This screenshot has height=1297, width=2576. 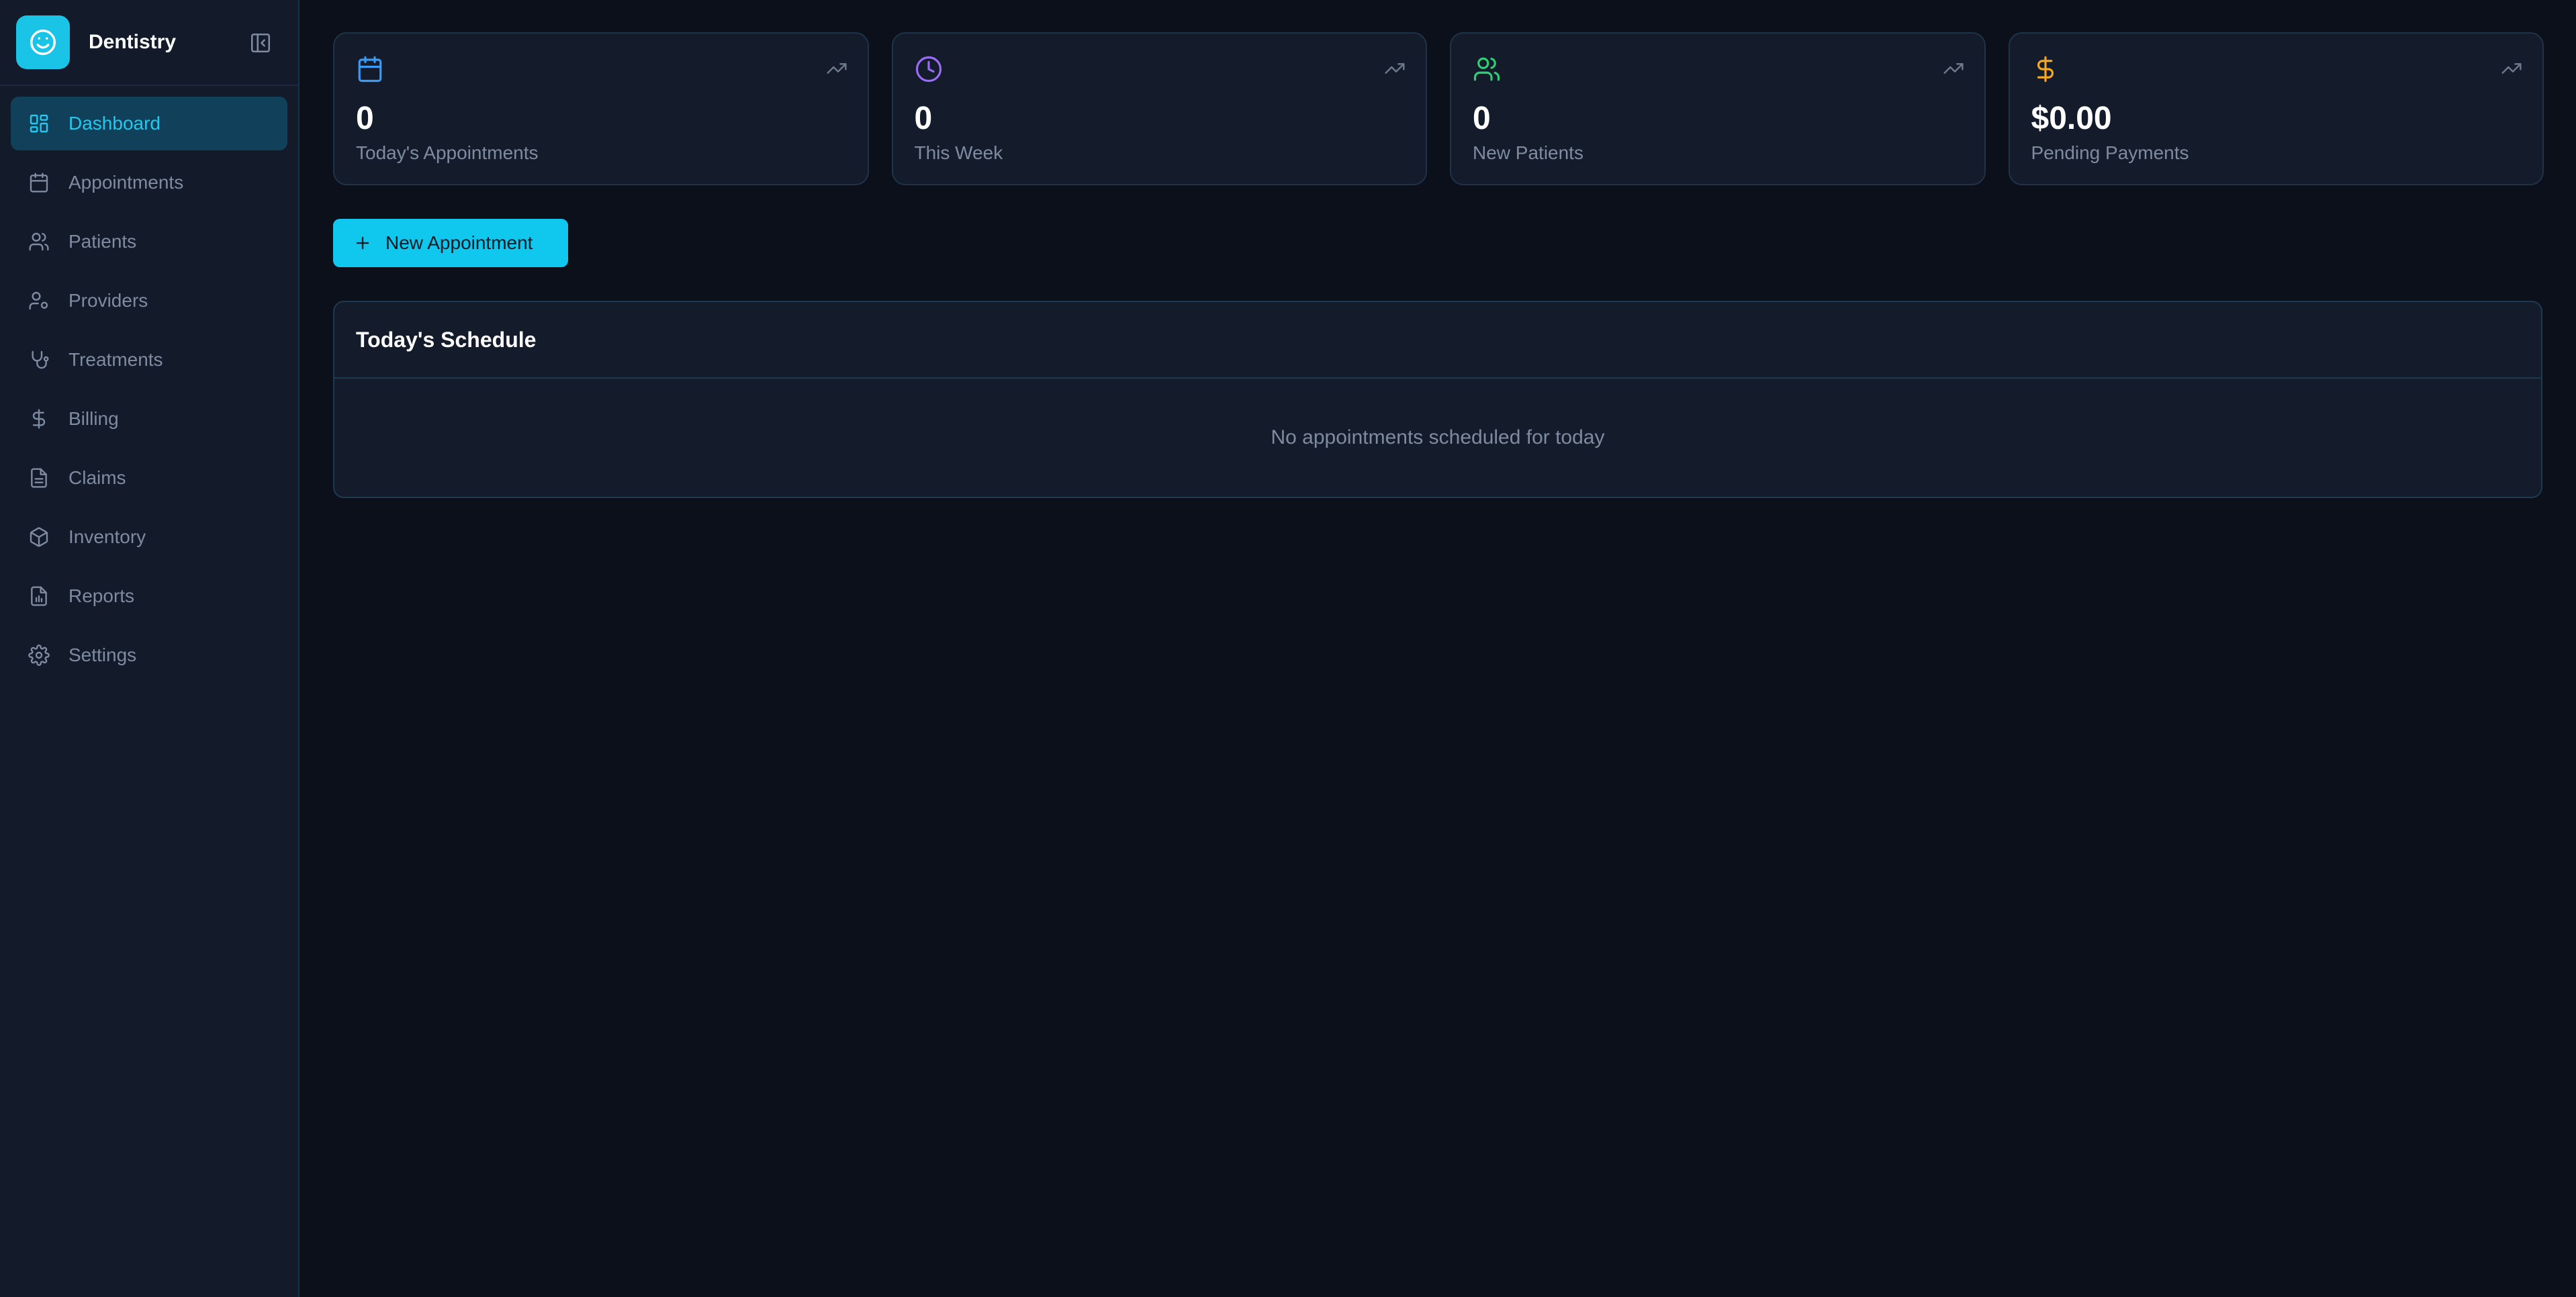 What do you see at coordinates (459, 242) in the screenshot?
I see `new-appointment-label: New Appointment` at bounding box center [459, 242].